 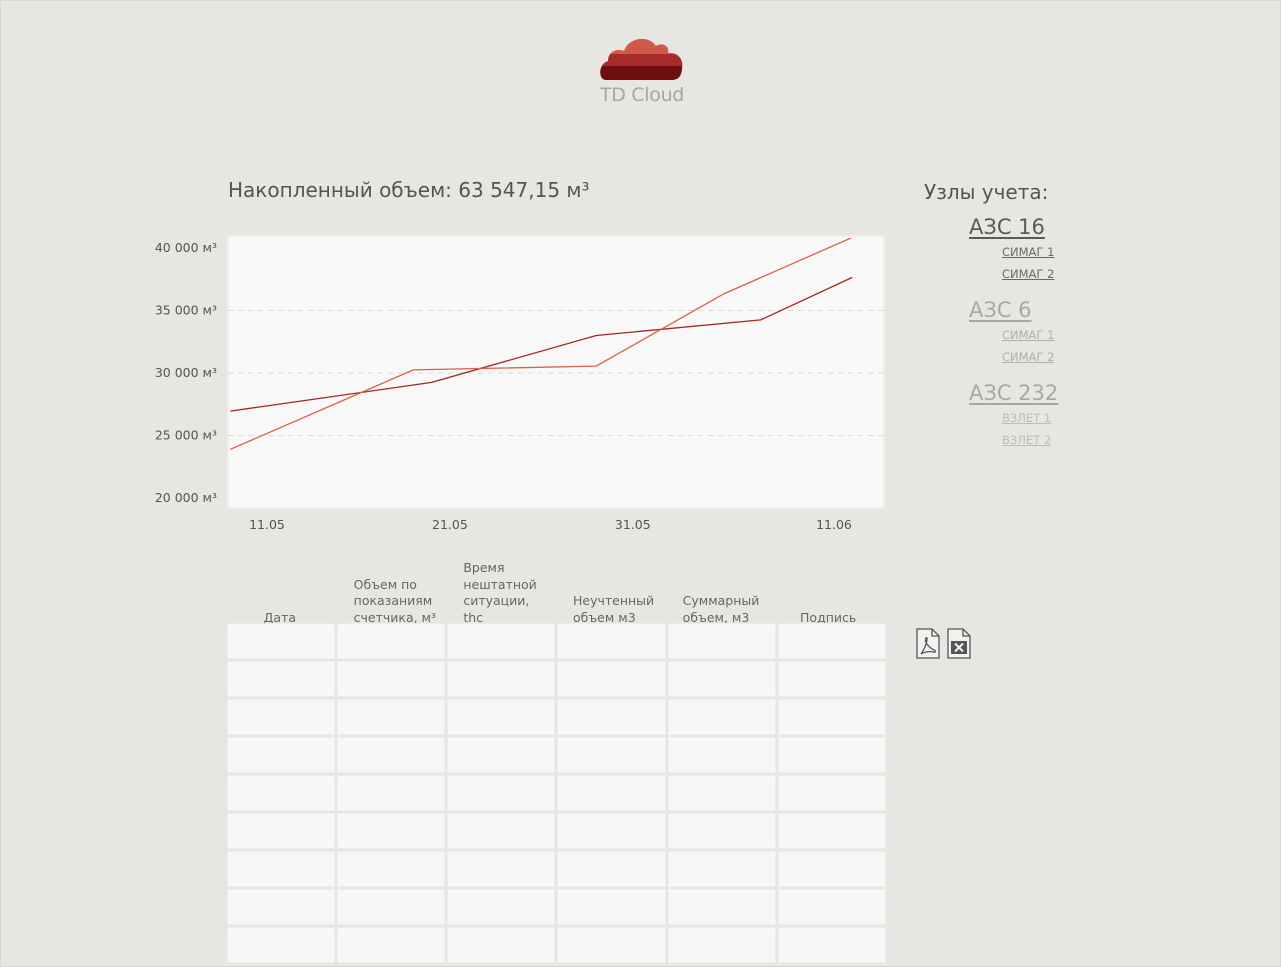 I want to click on node-azs-232-link: АЗС 232, so click(x=1013, y=393).